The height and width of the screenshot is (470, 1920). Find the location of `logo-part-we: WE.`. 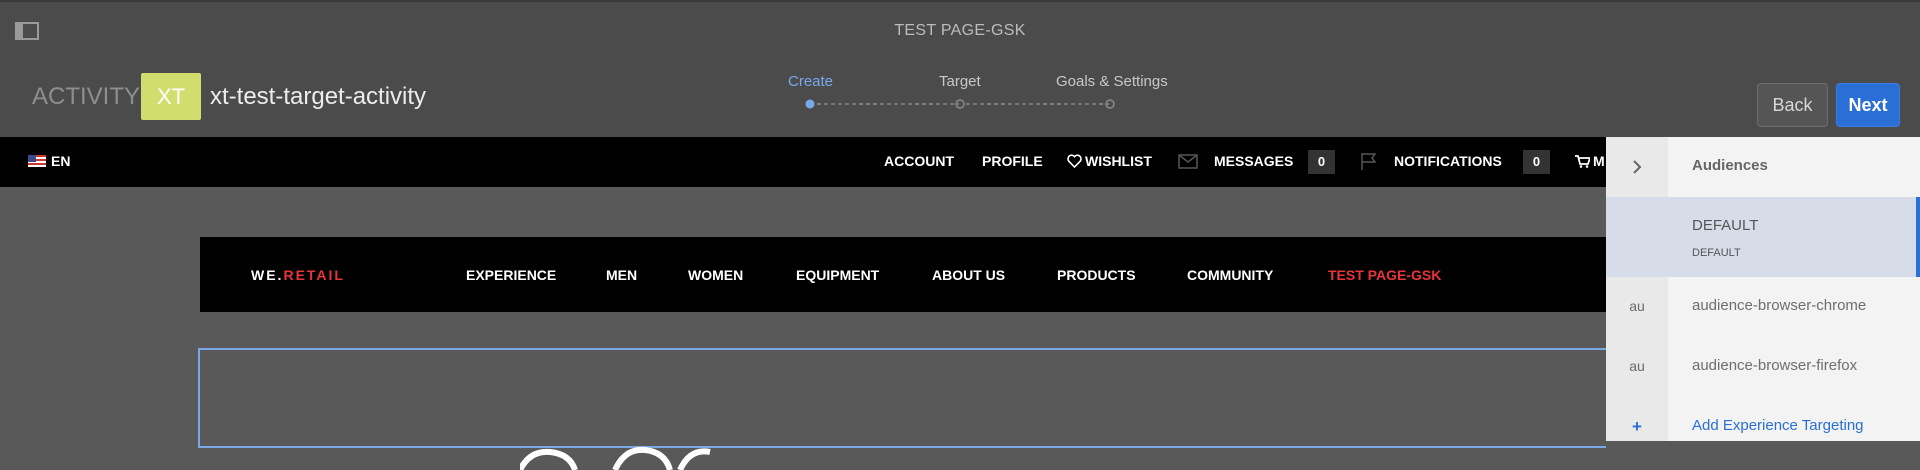

logo-part-we: WE. is located at coordinates (267, 275).